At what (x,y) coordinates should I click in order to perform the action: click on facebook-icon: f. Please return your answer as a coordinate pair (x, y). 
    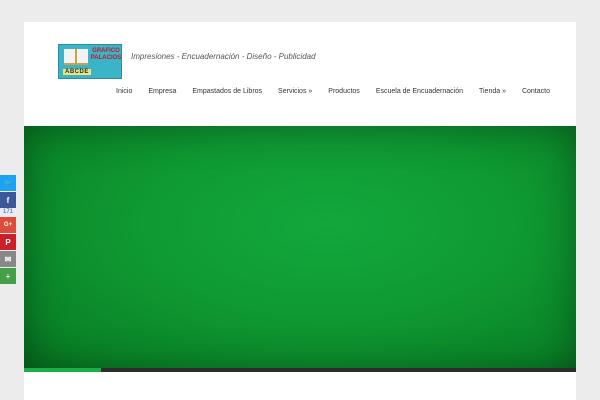
    Looking at the image, I should click on (8, 200).